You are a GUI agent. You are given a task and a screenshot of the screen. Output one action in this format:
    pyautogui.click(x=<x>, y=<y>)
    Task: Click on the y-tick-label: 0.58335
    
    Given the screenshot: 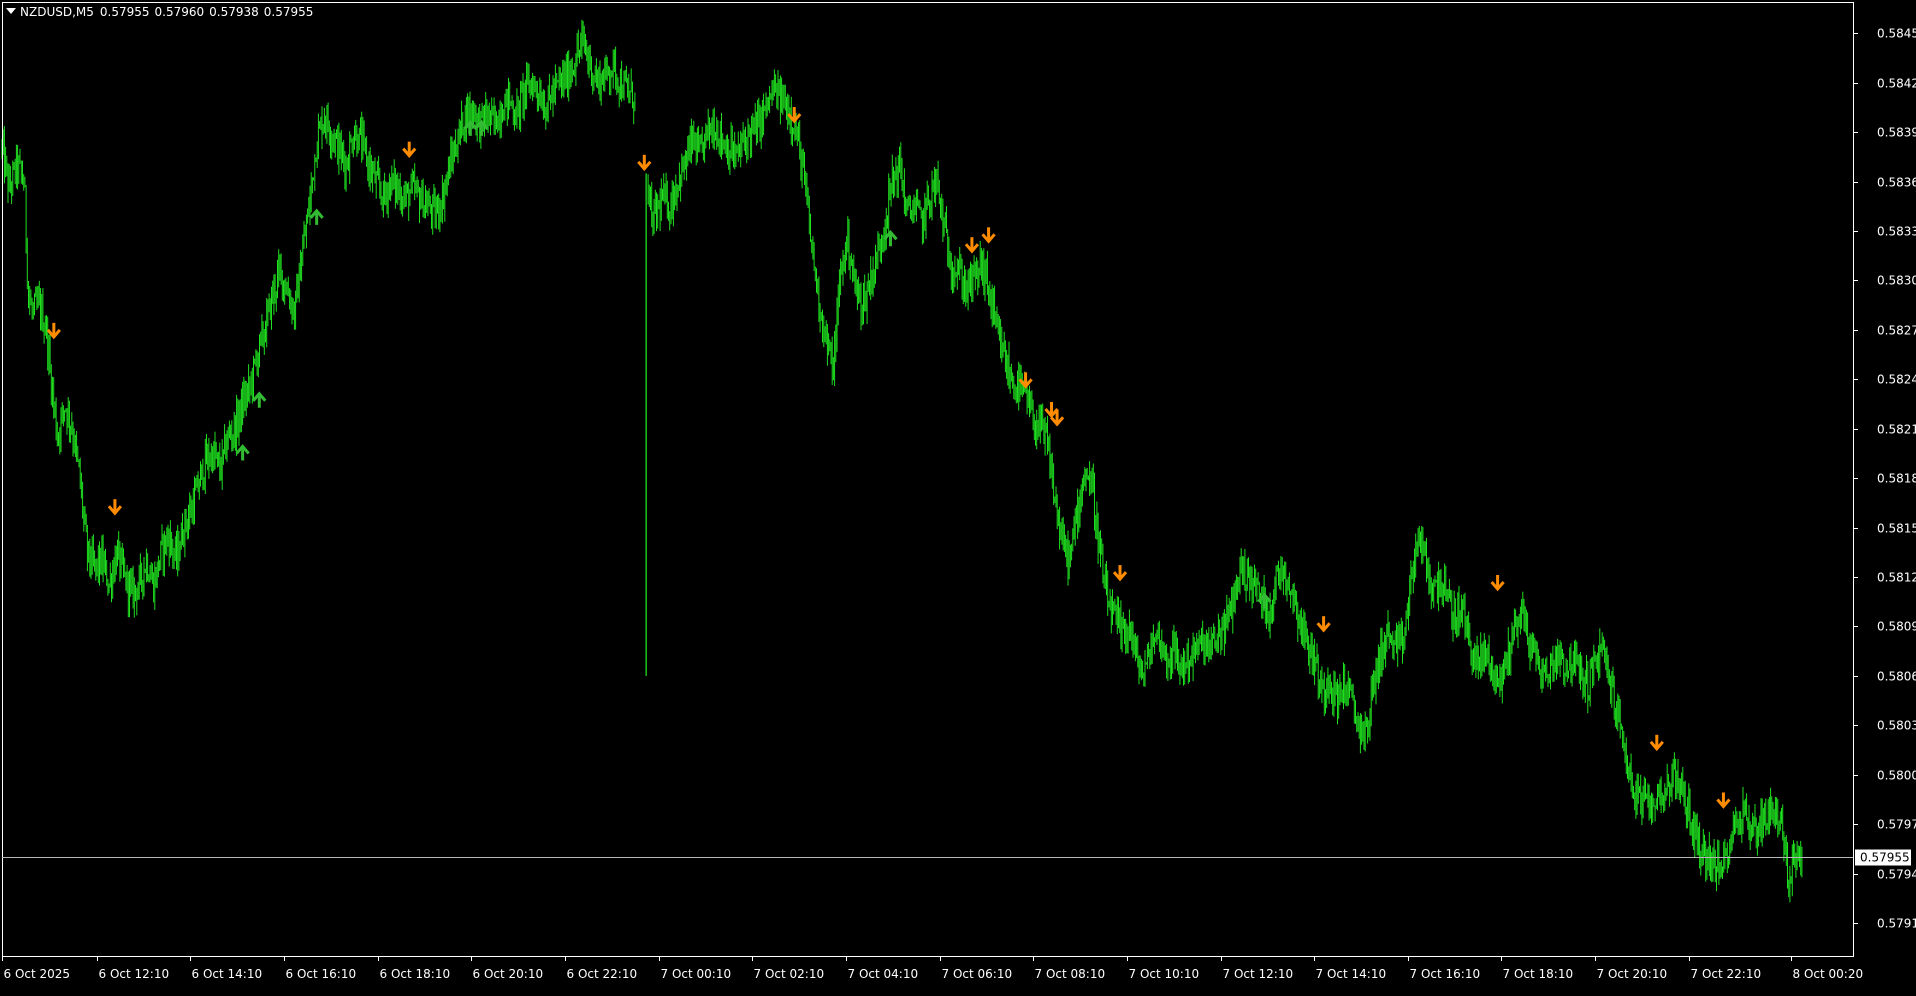 What is the action you would take?
    pyautogui.click(x=1896, y=232)
    